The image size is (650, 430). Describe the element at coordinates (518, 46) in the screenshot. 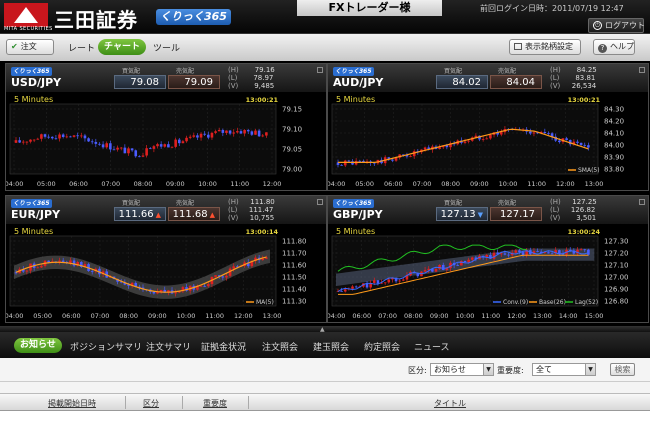

I see `window-icon` at that location.